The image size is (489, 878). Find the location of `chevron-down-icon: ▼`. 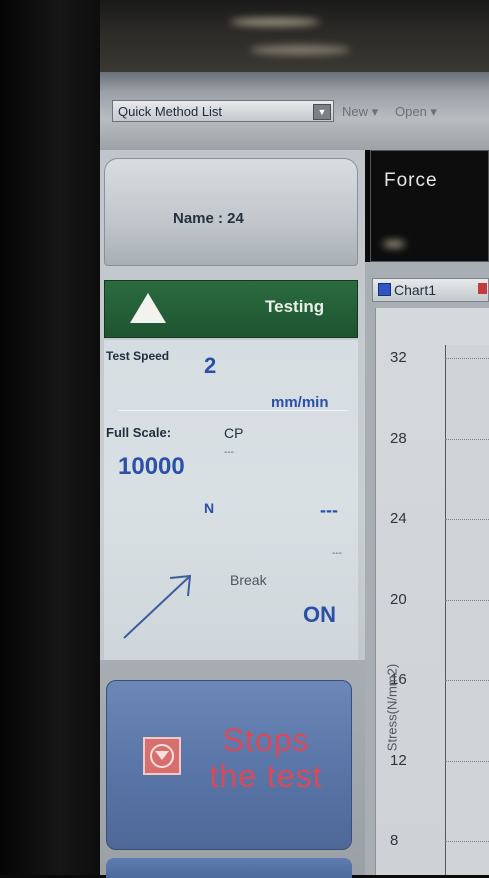

chevron-down-icon: ▼ is located at coordinates (322, 112).